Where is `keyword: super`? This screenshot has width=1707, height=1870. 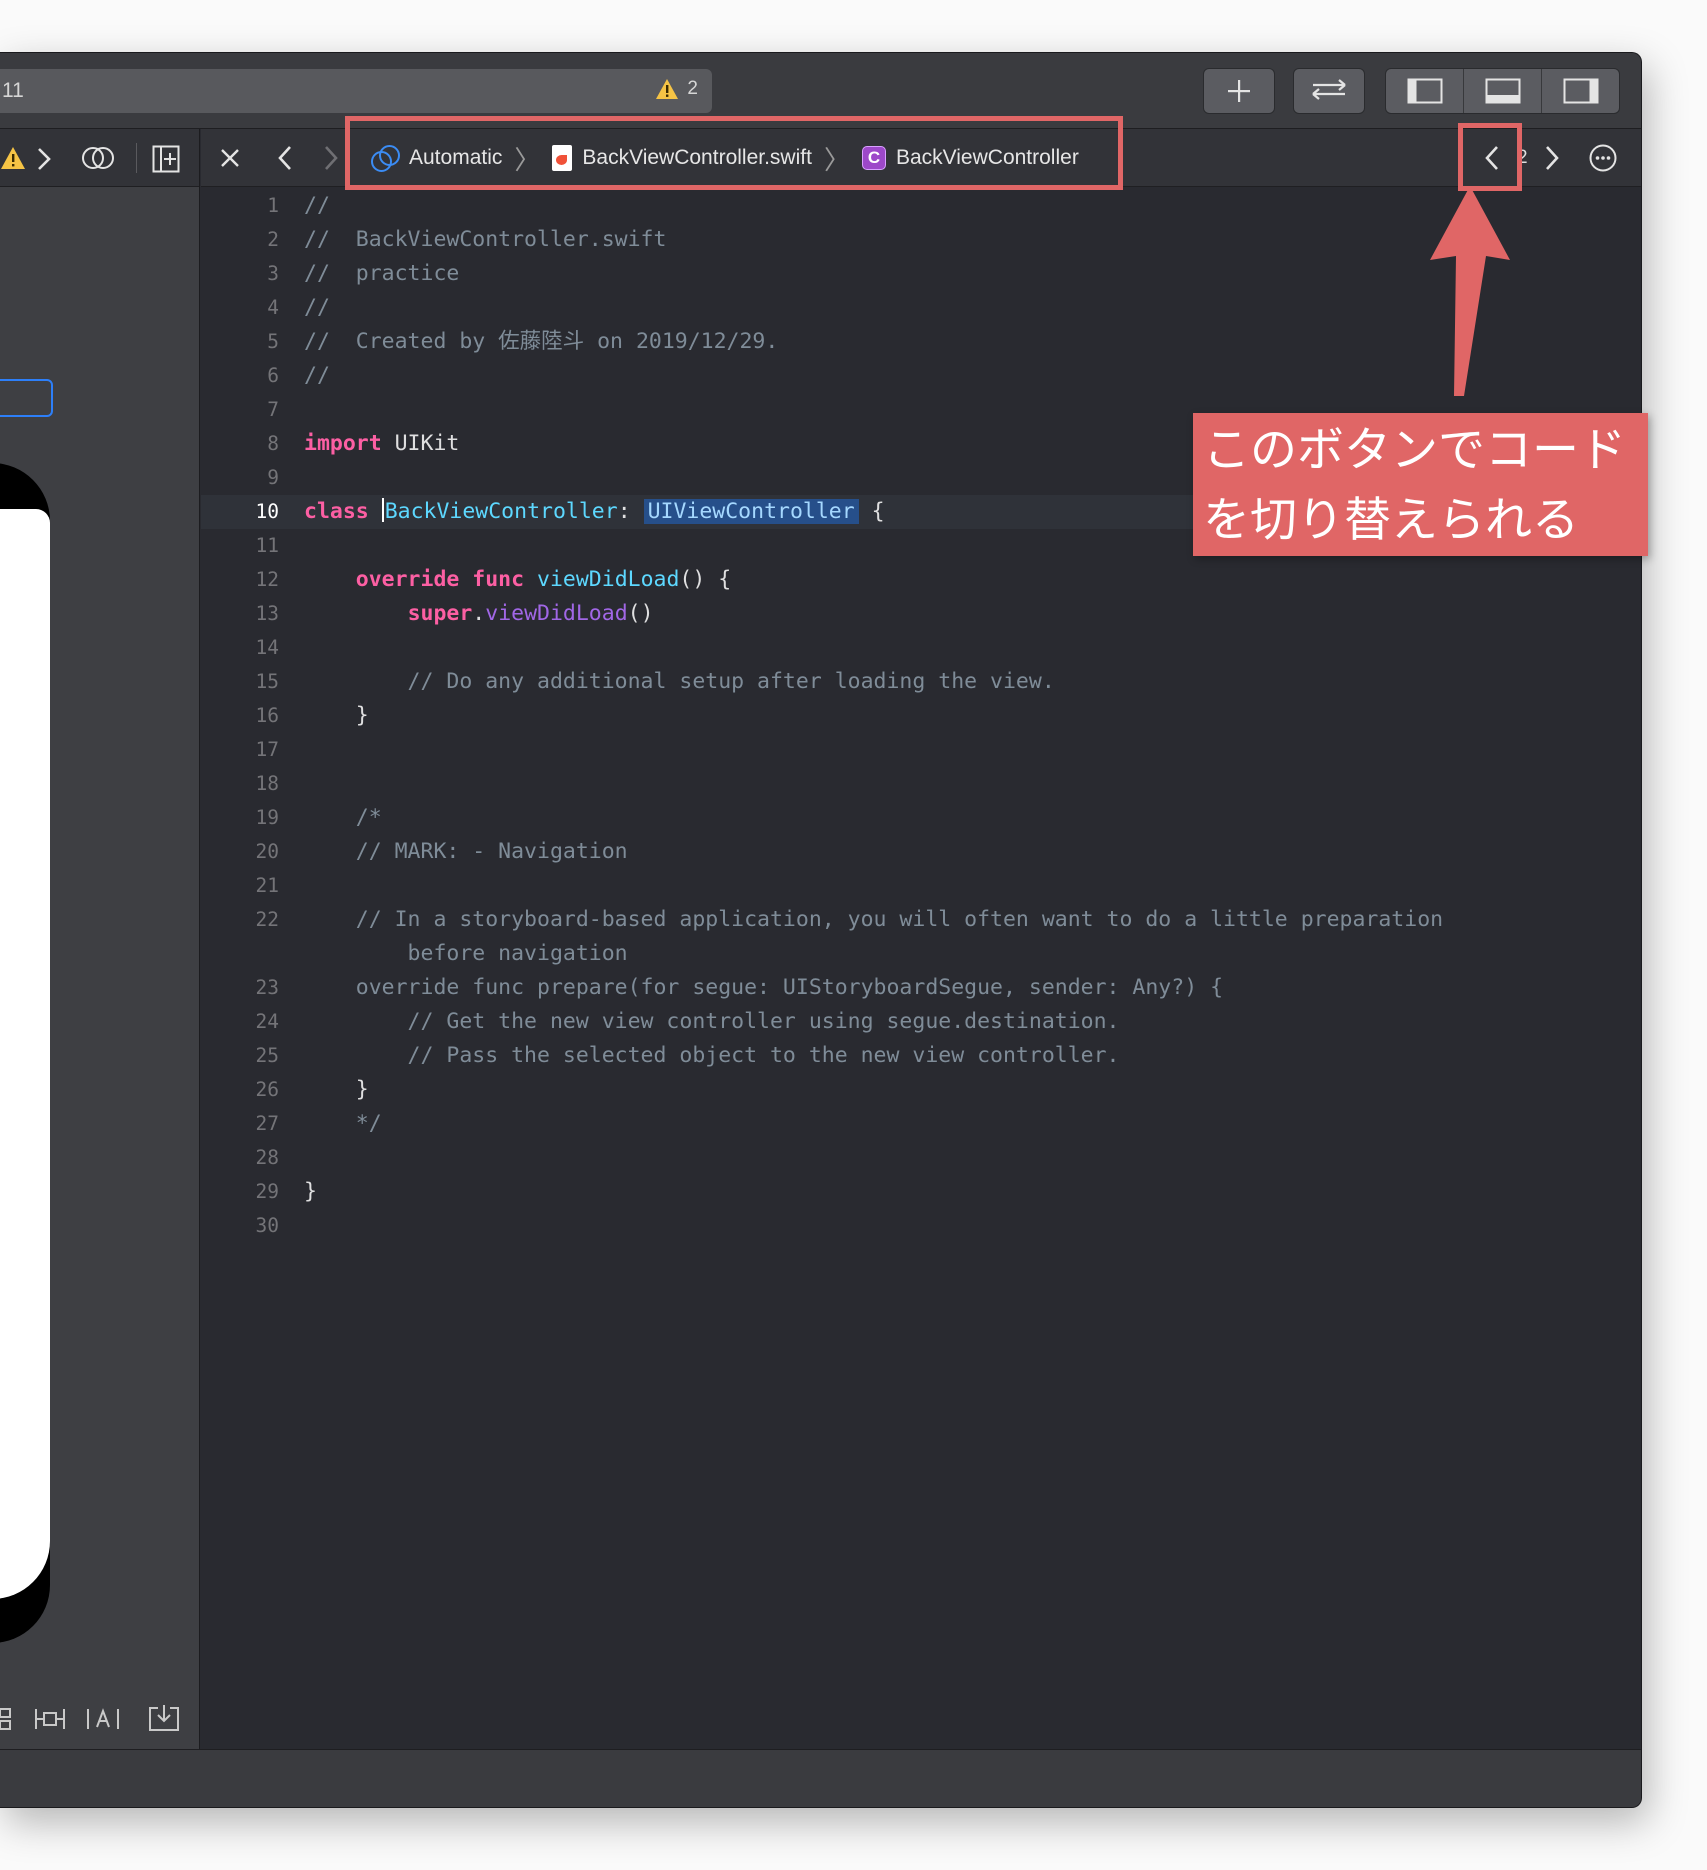 keyword: super is located at coordinates (440, 613).